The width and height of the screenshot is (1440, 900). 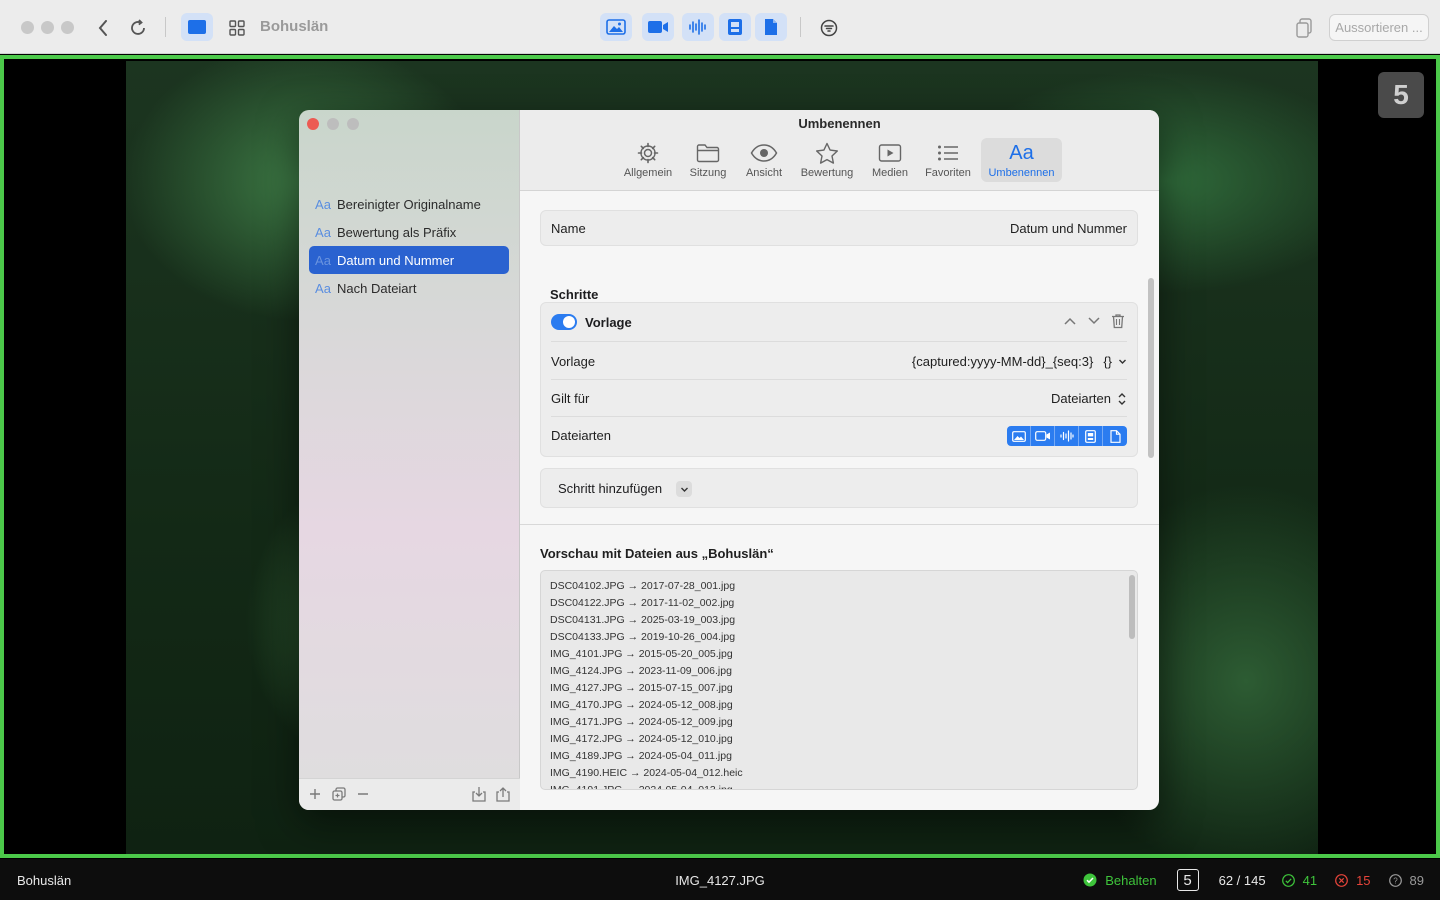 I want to click on list-item: DSC04133.JPG → 2019-10-26_004.jpg, so click(x=643, y=637).